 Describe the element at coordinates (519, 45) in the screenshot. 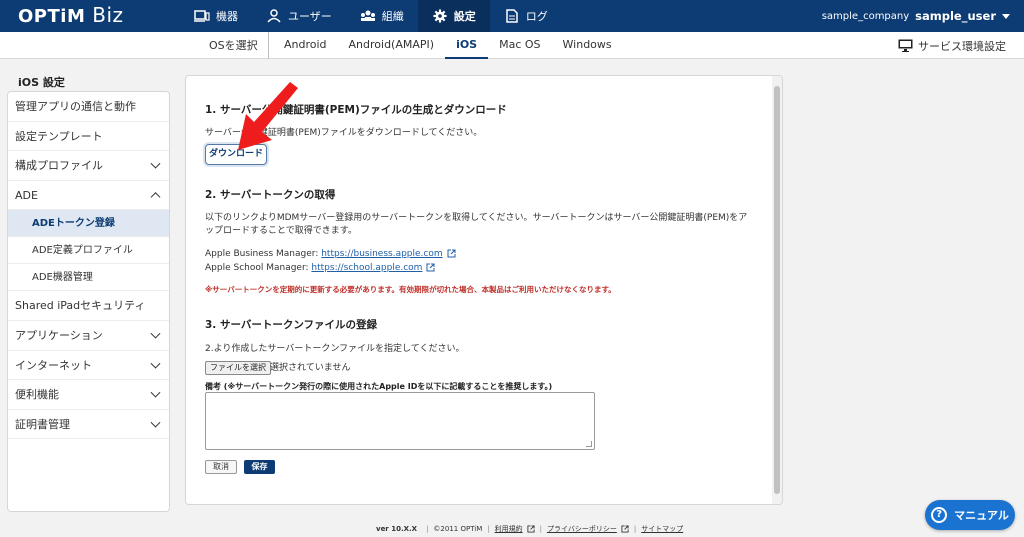

I see `tab-macos: Mac OS` at that location.